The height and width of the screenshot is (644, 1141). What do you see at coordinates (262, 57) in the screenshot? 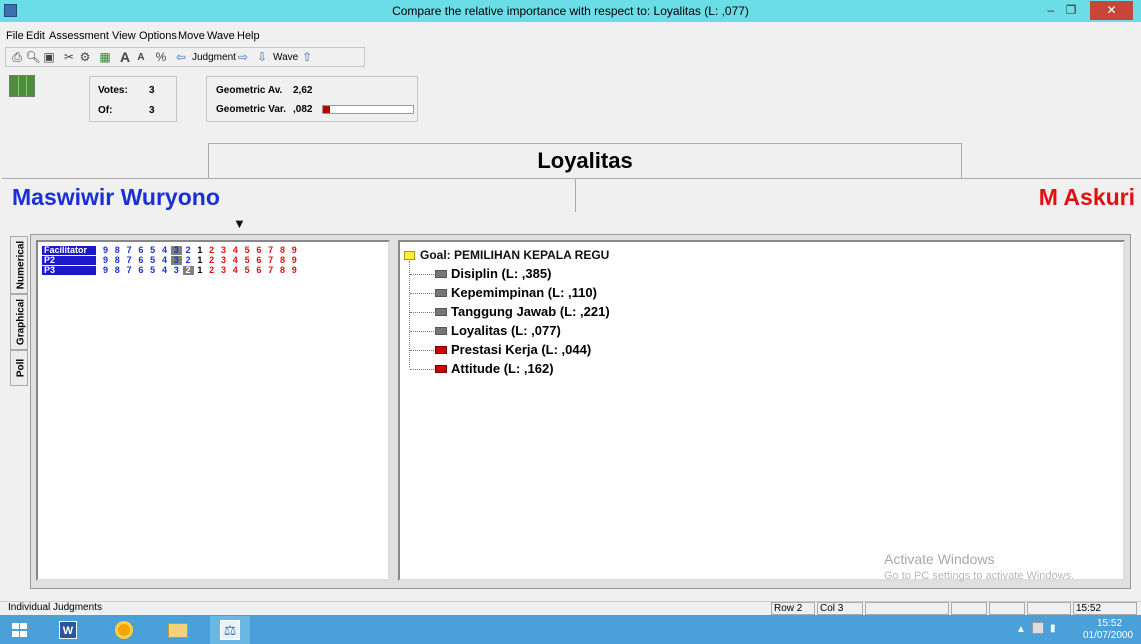
I see `arrow-down-icon: ⇩` at bounding box center [262, 57].